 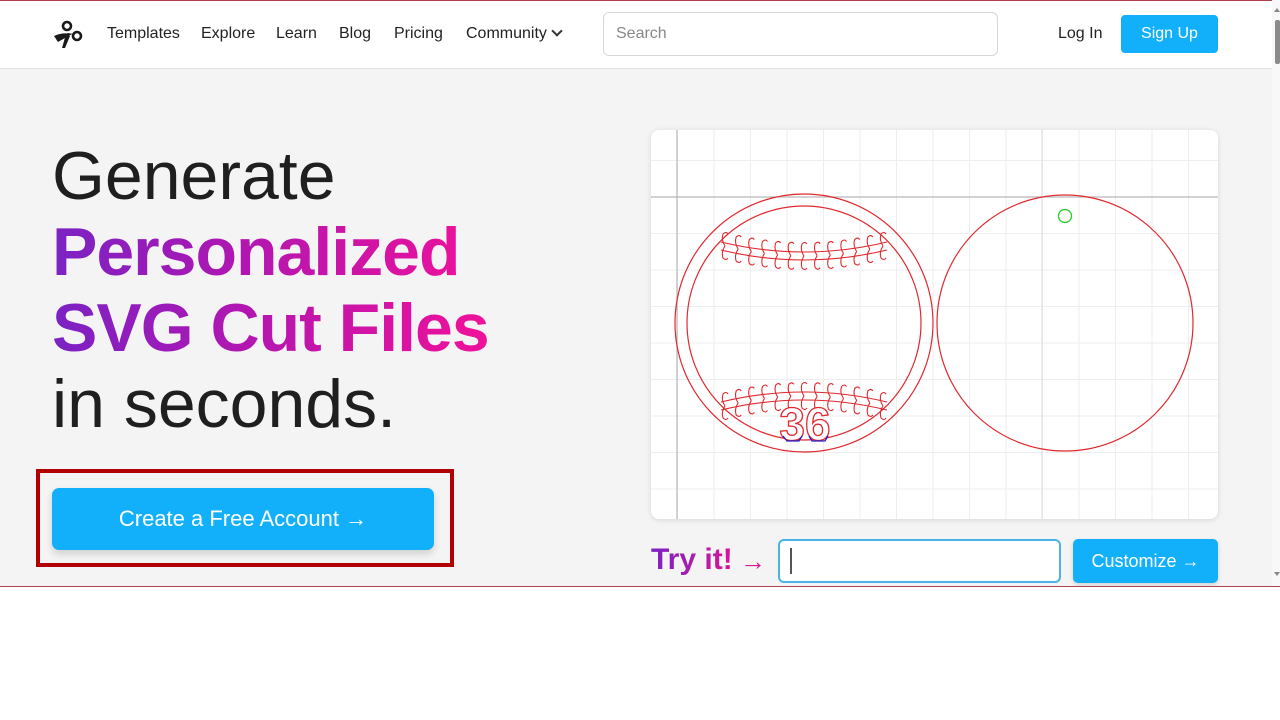 What do you see at coordinates (506, 33) in the screenshot?
I see `nav-community-label: Community` at bounding box center [506, 33].